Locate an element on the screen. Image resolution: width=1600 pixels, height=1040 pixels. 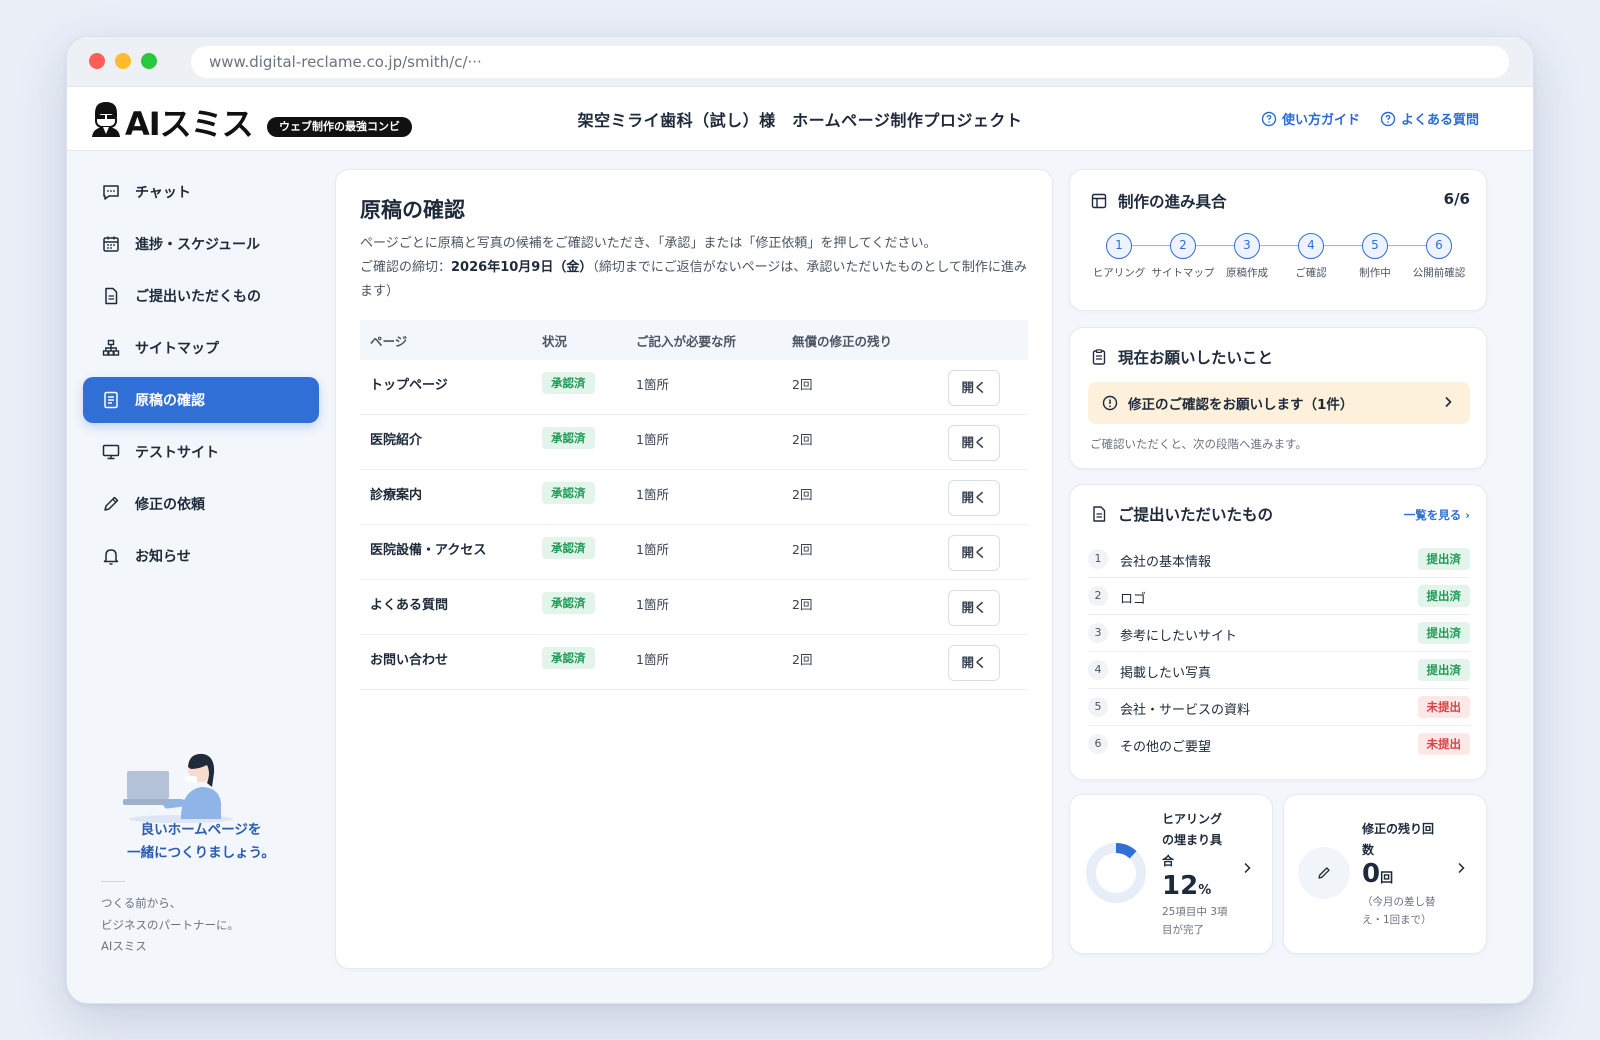
step-number: 6 is located at coordinates (1439, 246).